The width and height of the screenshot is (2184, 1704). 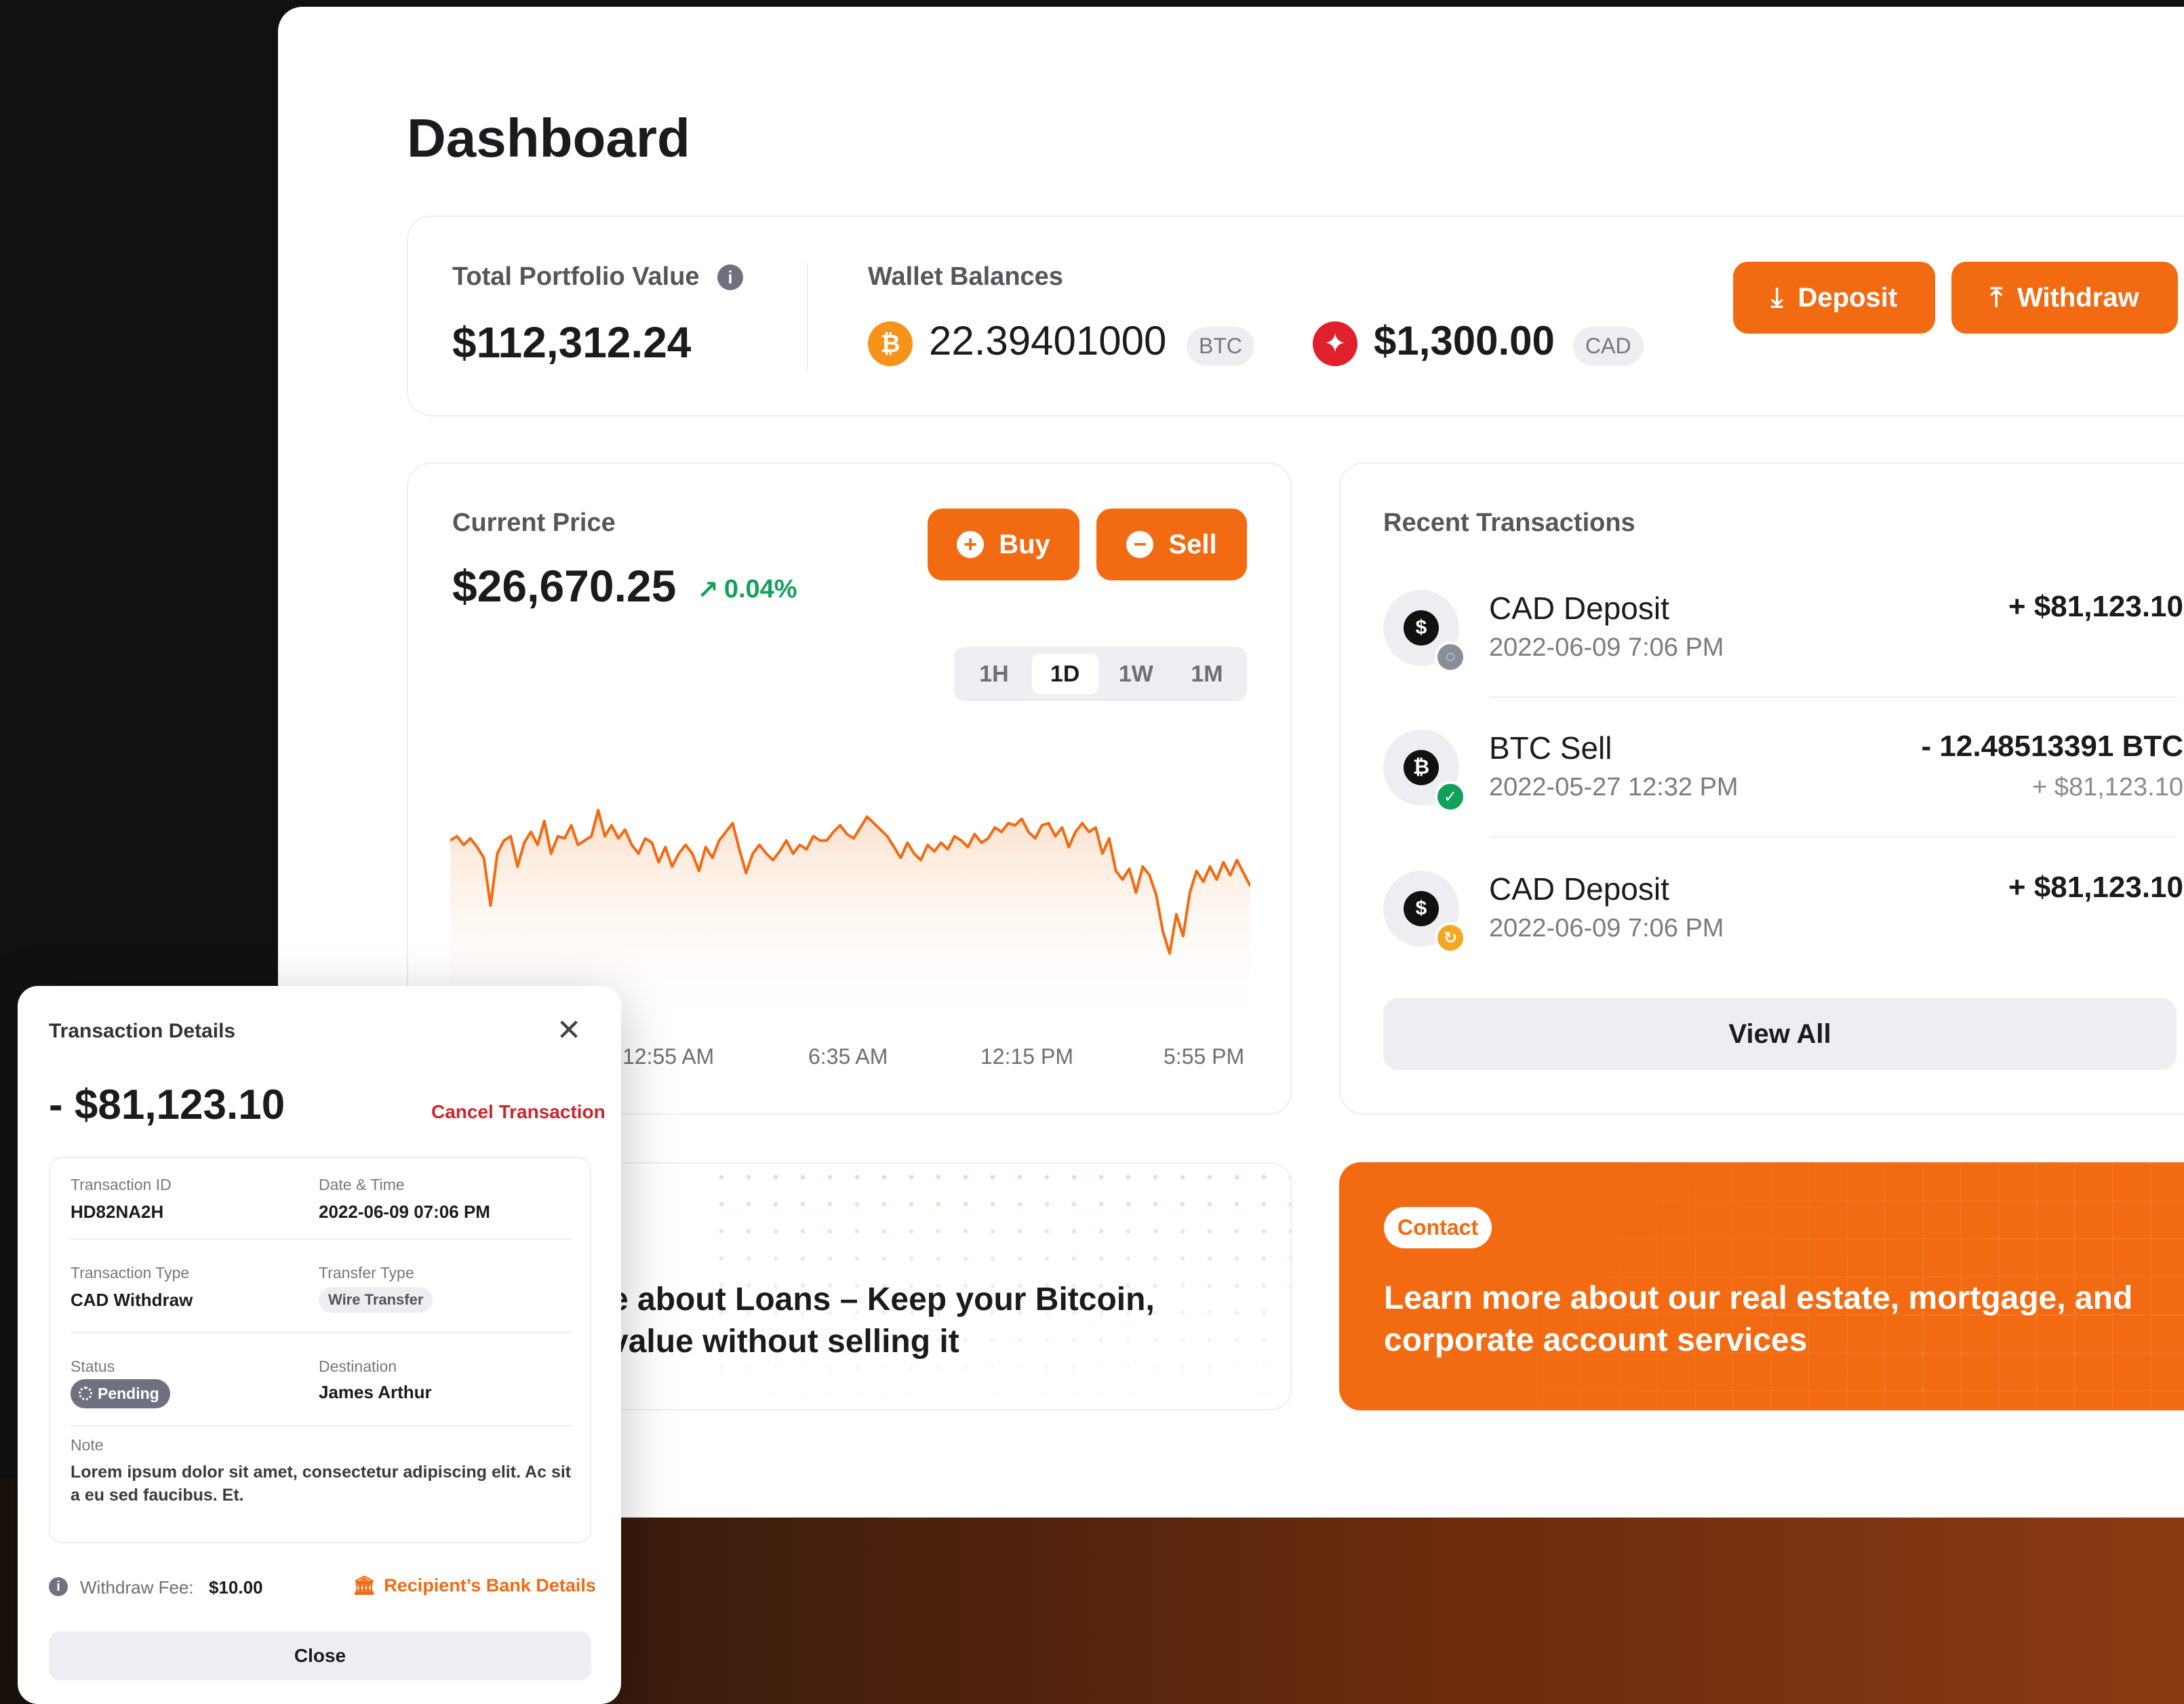 I want to click on deposit-label: Deposit, so click(x=1848, y=297).